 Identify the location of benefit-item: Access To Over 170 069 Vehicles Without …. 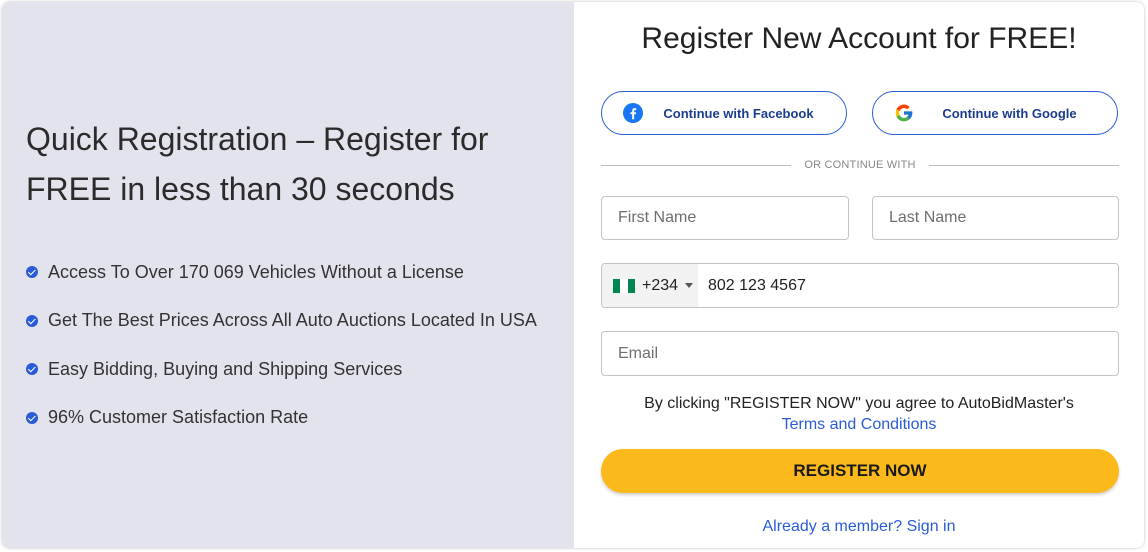
(281, 272).